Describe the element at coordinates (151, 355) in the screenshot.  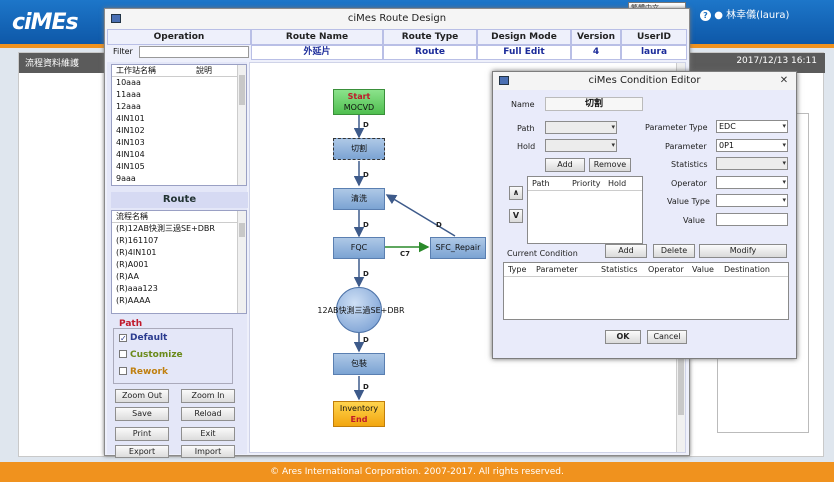
I see `customize-checkbox: Customize` at that location.